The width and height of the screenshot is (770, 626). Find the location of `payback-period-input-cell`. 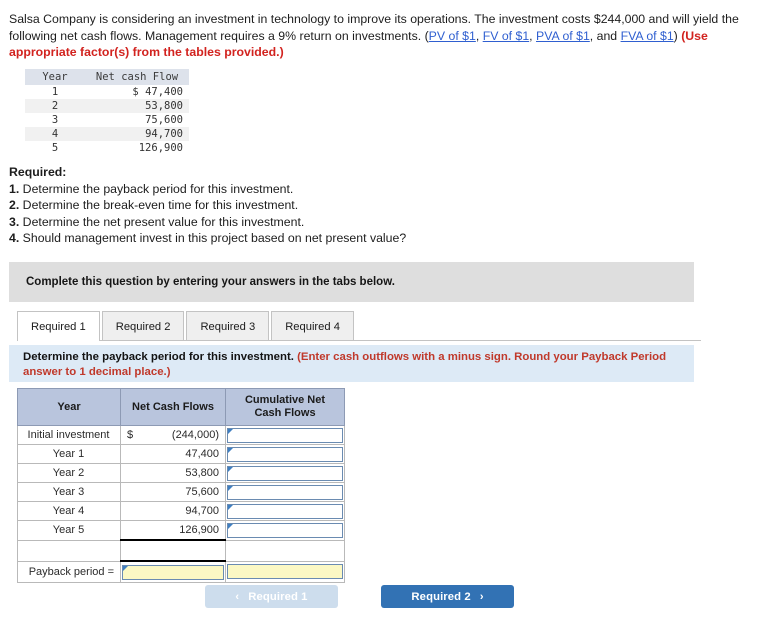

payback-period-input-cell is located at coordinates (173, 571).